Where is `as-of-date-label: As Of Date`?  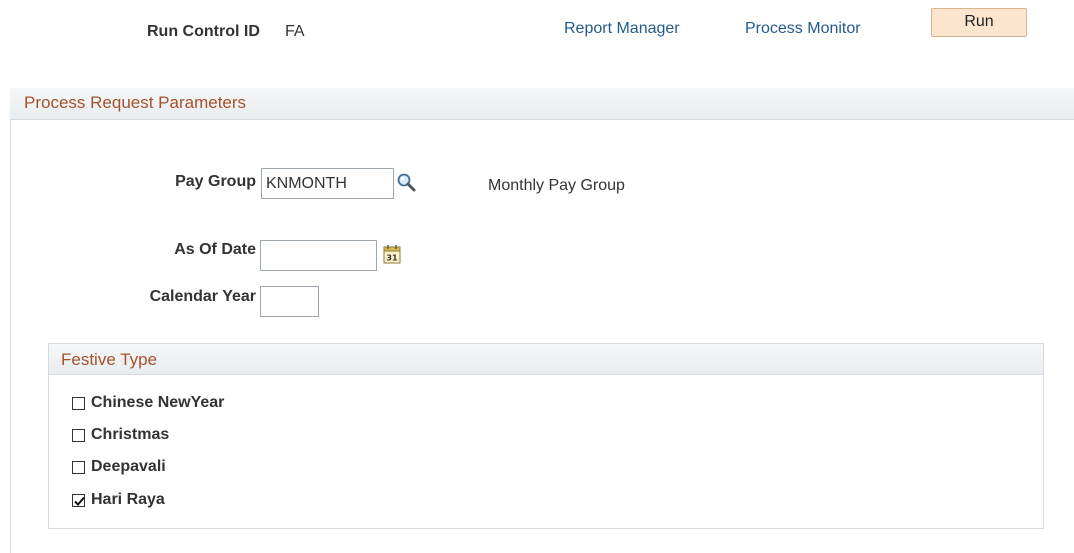
as-of-date-label: As Of Date is located at coordinates (215, 249).